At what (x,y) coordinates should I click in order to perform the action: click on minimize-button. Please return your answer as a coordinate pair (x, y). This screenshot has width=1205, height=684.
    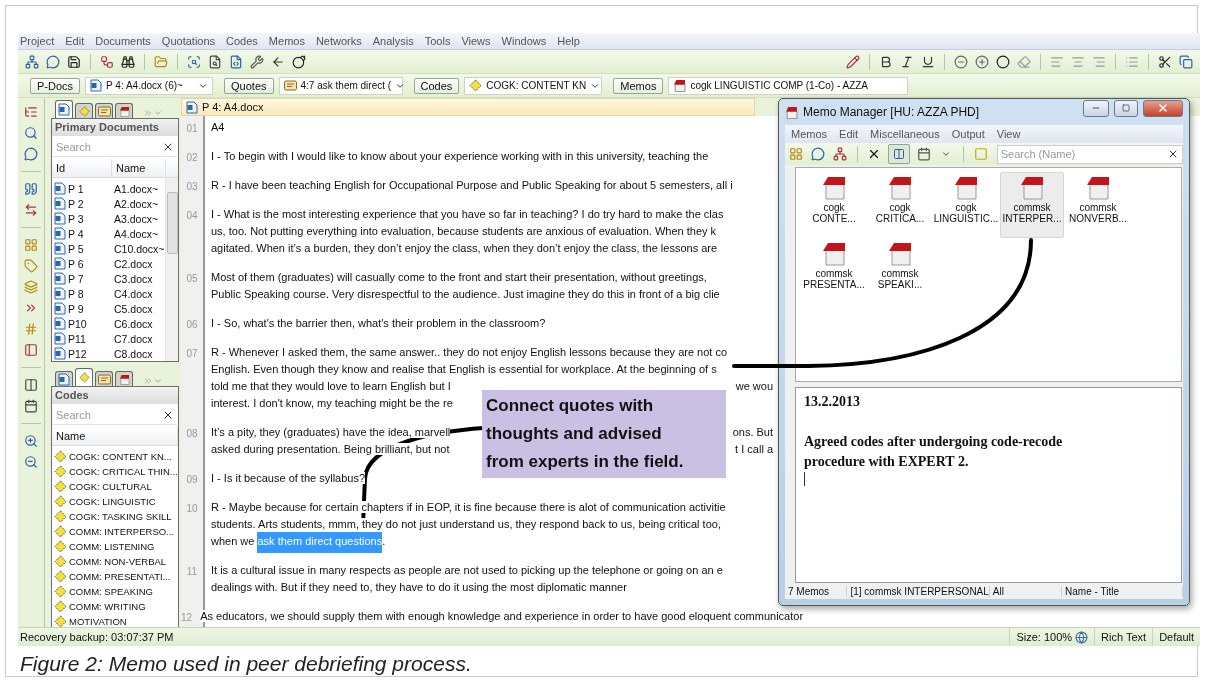
    Looking at the image, I should click on (1096, 108).